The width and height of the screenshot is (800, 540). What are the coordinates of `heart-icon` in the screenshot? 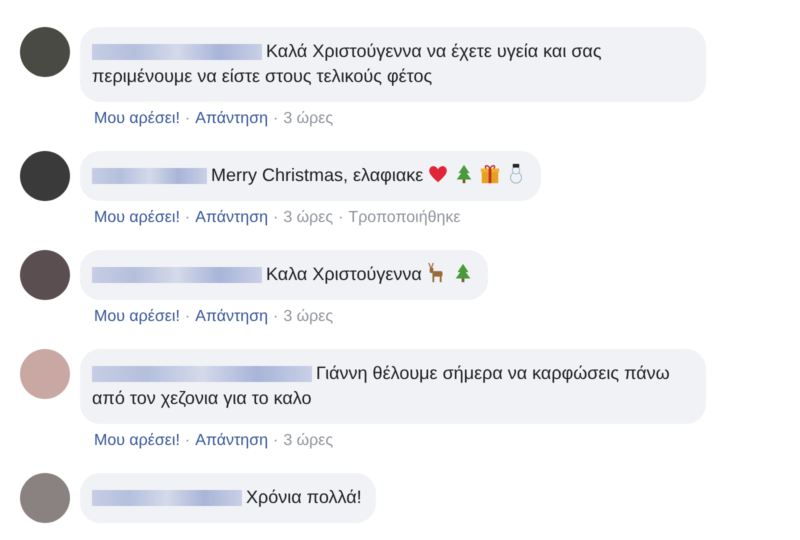 It's located at (438, 174).